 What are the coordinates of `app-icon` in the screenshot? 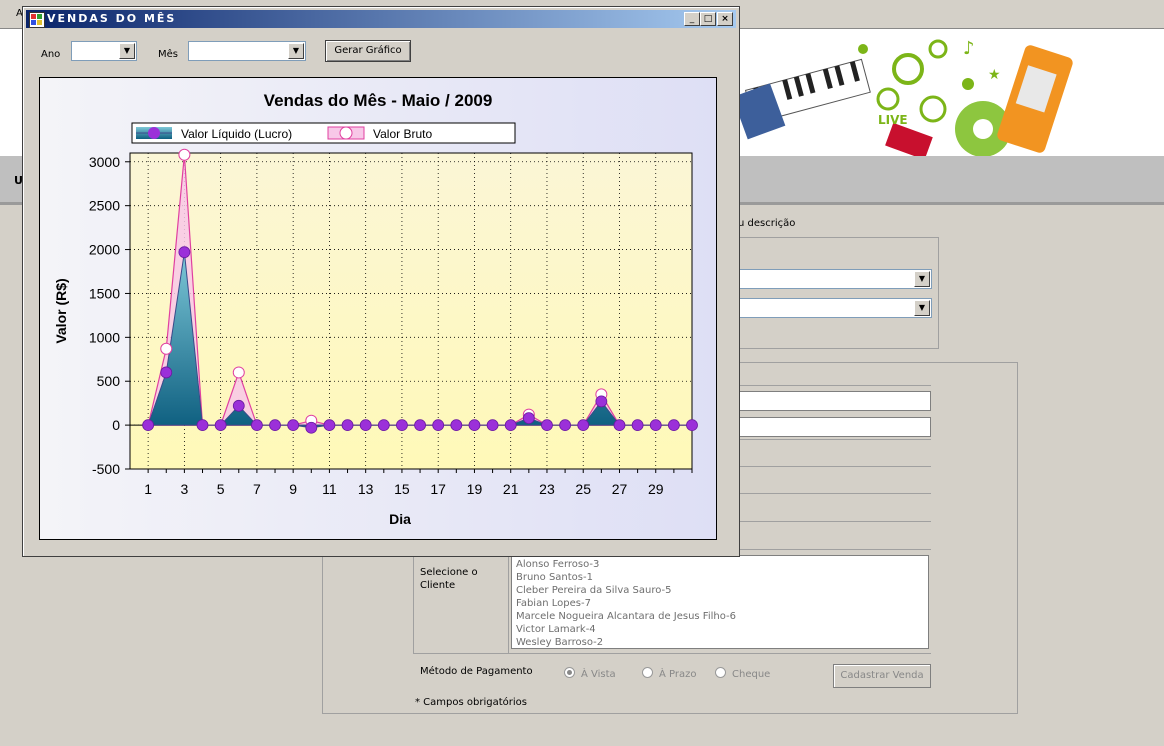 It's located at (37, 20).